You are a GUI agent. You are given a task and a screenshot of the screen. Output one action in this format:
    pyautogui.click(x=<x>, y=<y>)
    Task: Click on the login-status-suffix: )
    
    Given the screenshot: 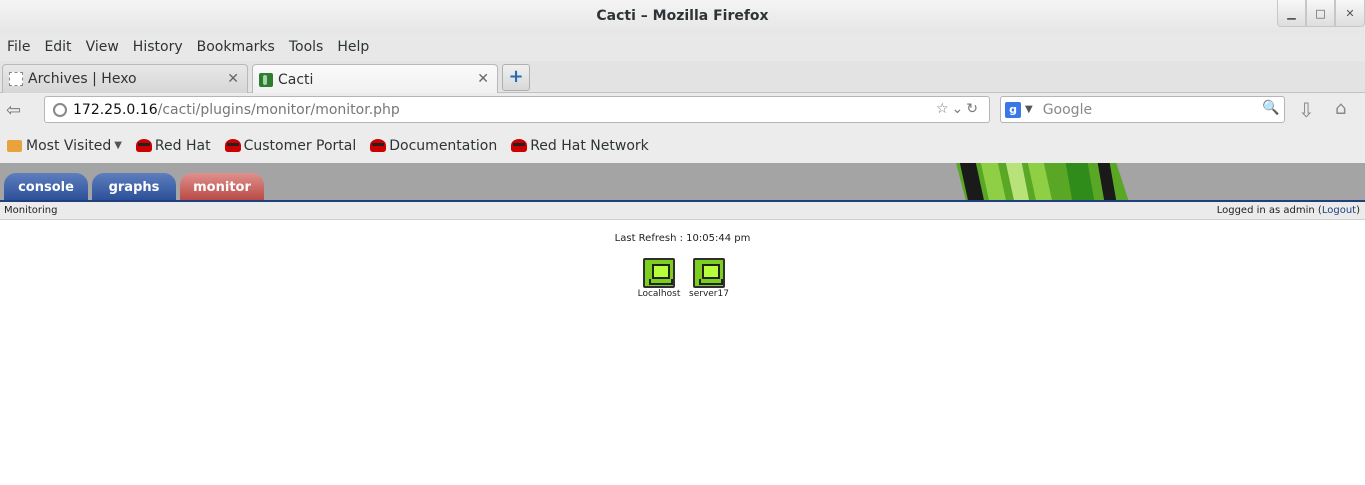 What is the action you would take?
    pyautogui.click(x=1358, y=210)
    